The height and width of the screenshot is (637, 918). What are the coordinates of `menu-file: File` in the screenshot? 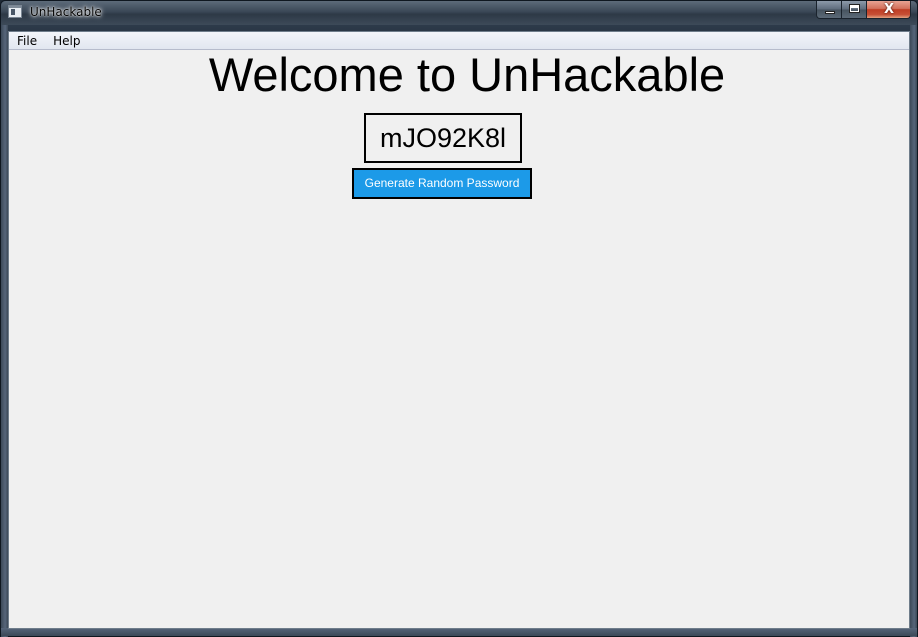 It's located at (27, 41).